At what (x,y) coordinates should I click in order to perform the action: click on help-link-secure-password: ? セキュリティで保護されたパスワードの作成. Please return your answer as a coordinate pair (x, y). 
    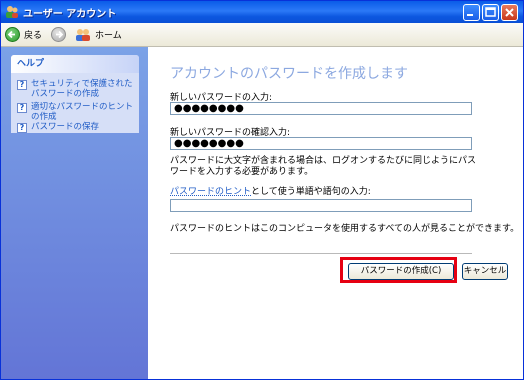
    Looking at the image, I should click on (77, 89).